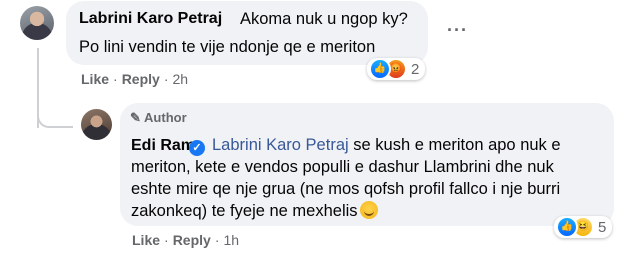 The image size is (640, 259). What do you see at coordinates (415, 69) in the screenshot?
I see `reaction-count: 2` at bounding box center [415, 69].